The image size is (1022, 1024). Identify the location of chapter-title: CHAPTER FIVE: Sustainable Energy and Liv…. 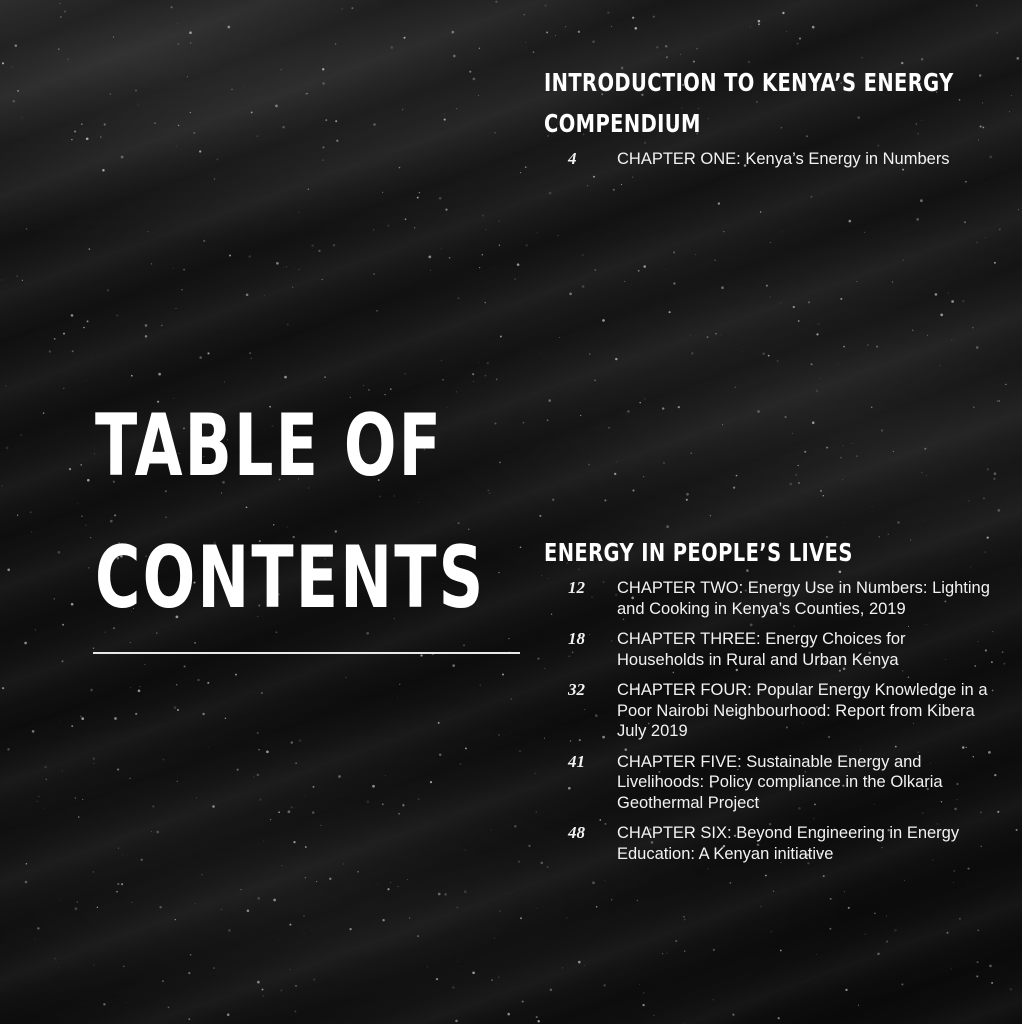
(780, 782).